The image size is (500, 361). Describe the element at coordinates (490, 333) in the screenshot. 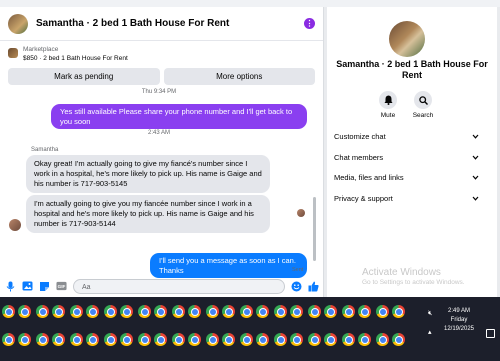

I see `notification-icon` at that location.